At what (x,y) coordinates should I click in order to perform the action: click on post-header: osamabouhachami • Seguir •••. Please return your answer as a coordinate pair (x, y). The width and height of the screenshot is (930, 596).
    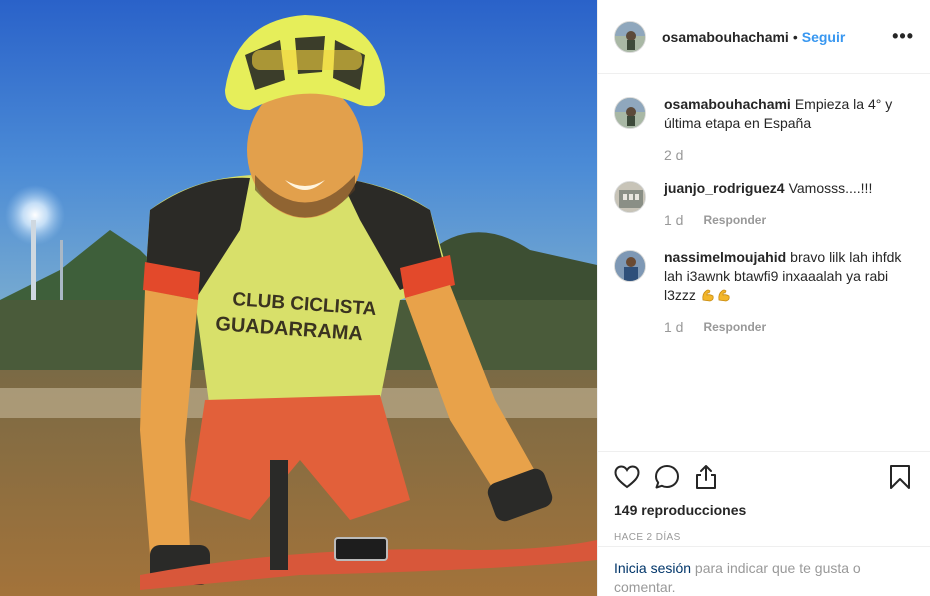
    Looking at the image, I should click on (764, 37).